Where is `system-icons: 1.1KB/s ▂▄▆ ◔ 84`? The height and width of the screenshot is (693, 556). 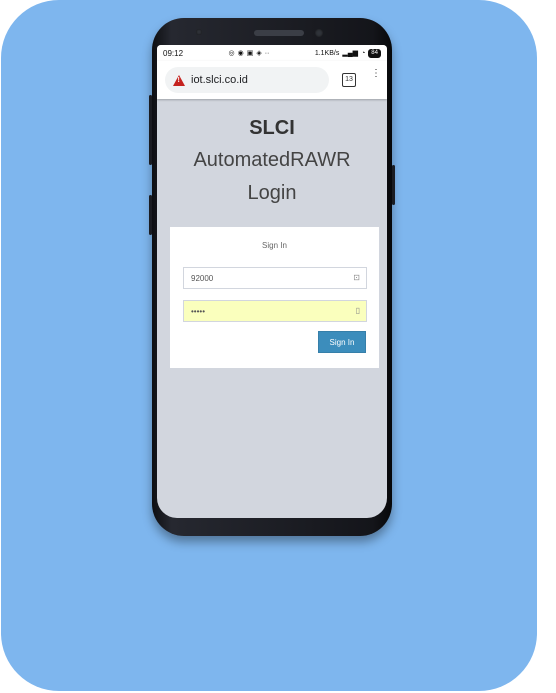
system-icons: 1.1KB/s ▂▄▆ ◔ 84 is located at coordinates (347, 53).